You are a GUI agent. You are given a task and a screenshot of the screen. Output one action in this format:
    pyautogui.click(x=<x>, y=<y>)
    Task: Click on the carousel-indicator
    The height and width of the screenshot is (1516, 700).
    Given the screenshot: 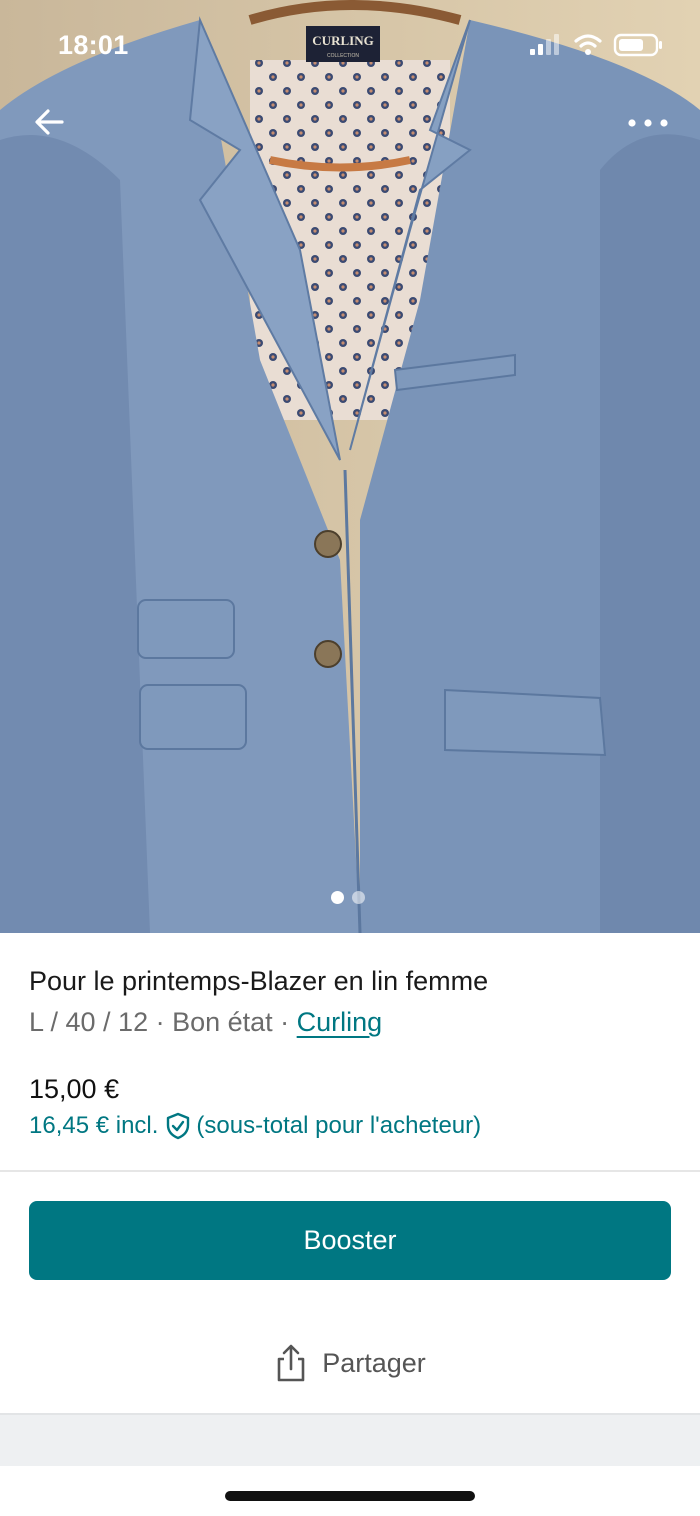 What is the action you would take?
    pyautogui.click(x=351, y=898)
    